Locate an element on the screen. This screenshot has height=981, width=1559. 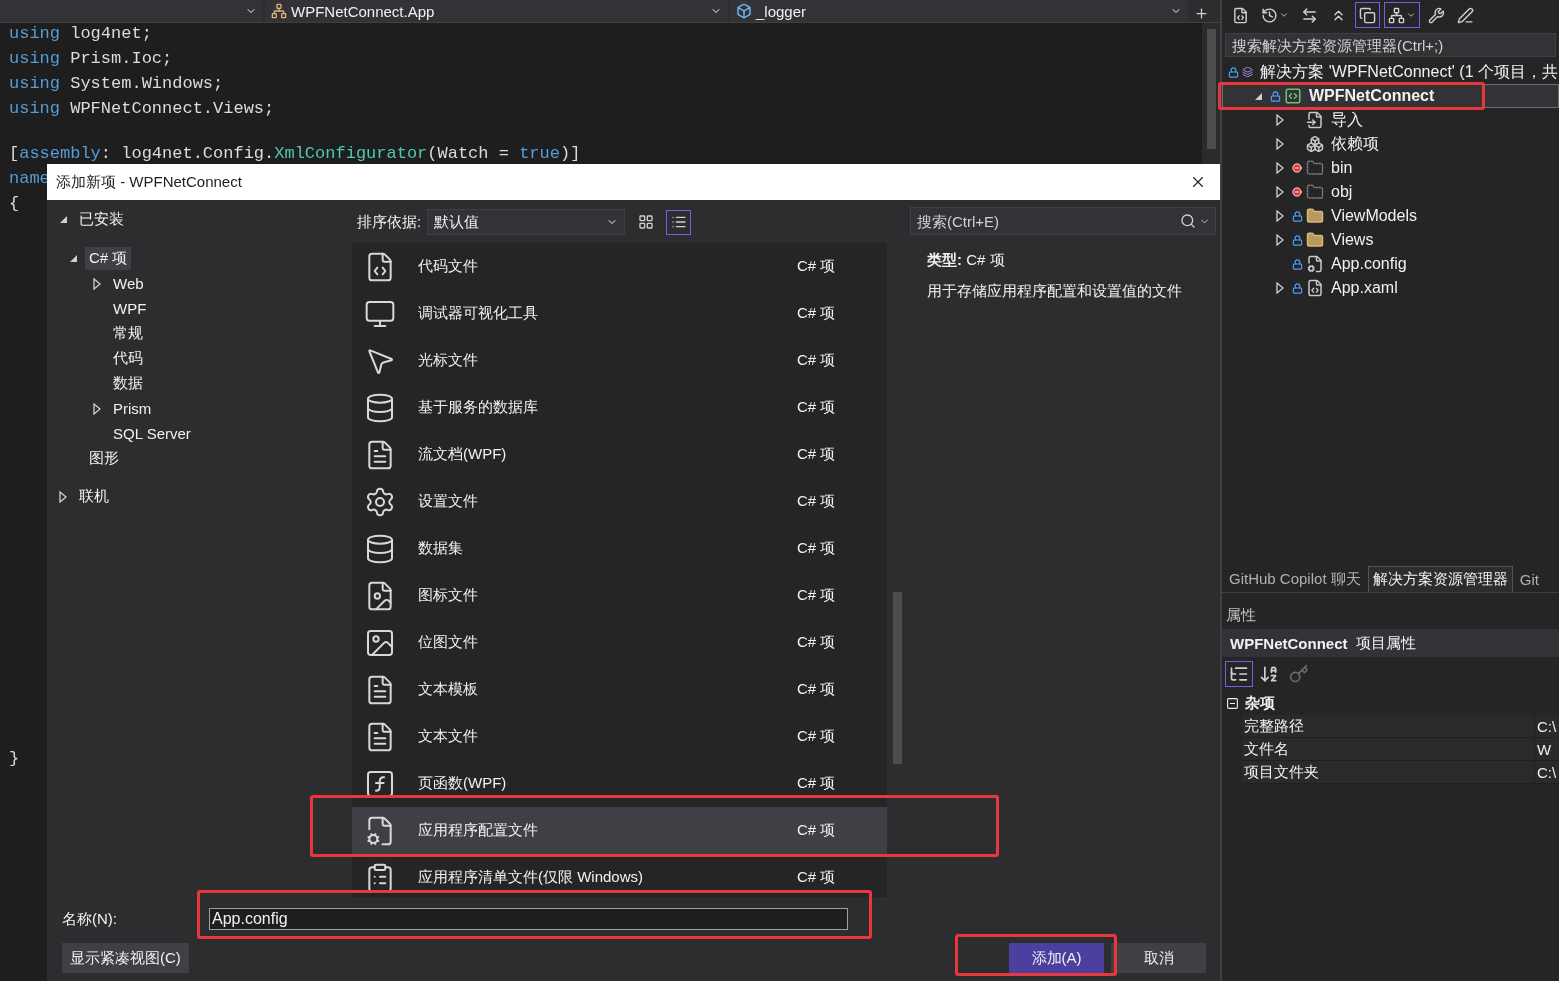
member-dropdown: _logger is located at coordinates (960, 11).